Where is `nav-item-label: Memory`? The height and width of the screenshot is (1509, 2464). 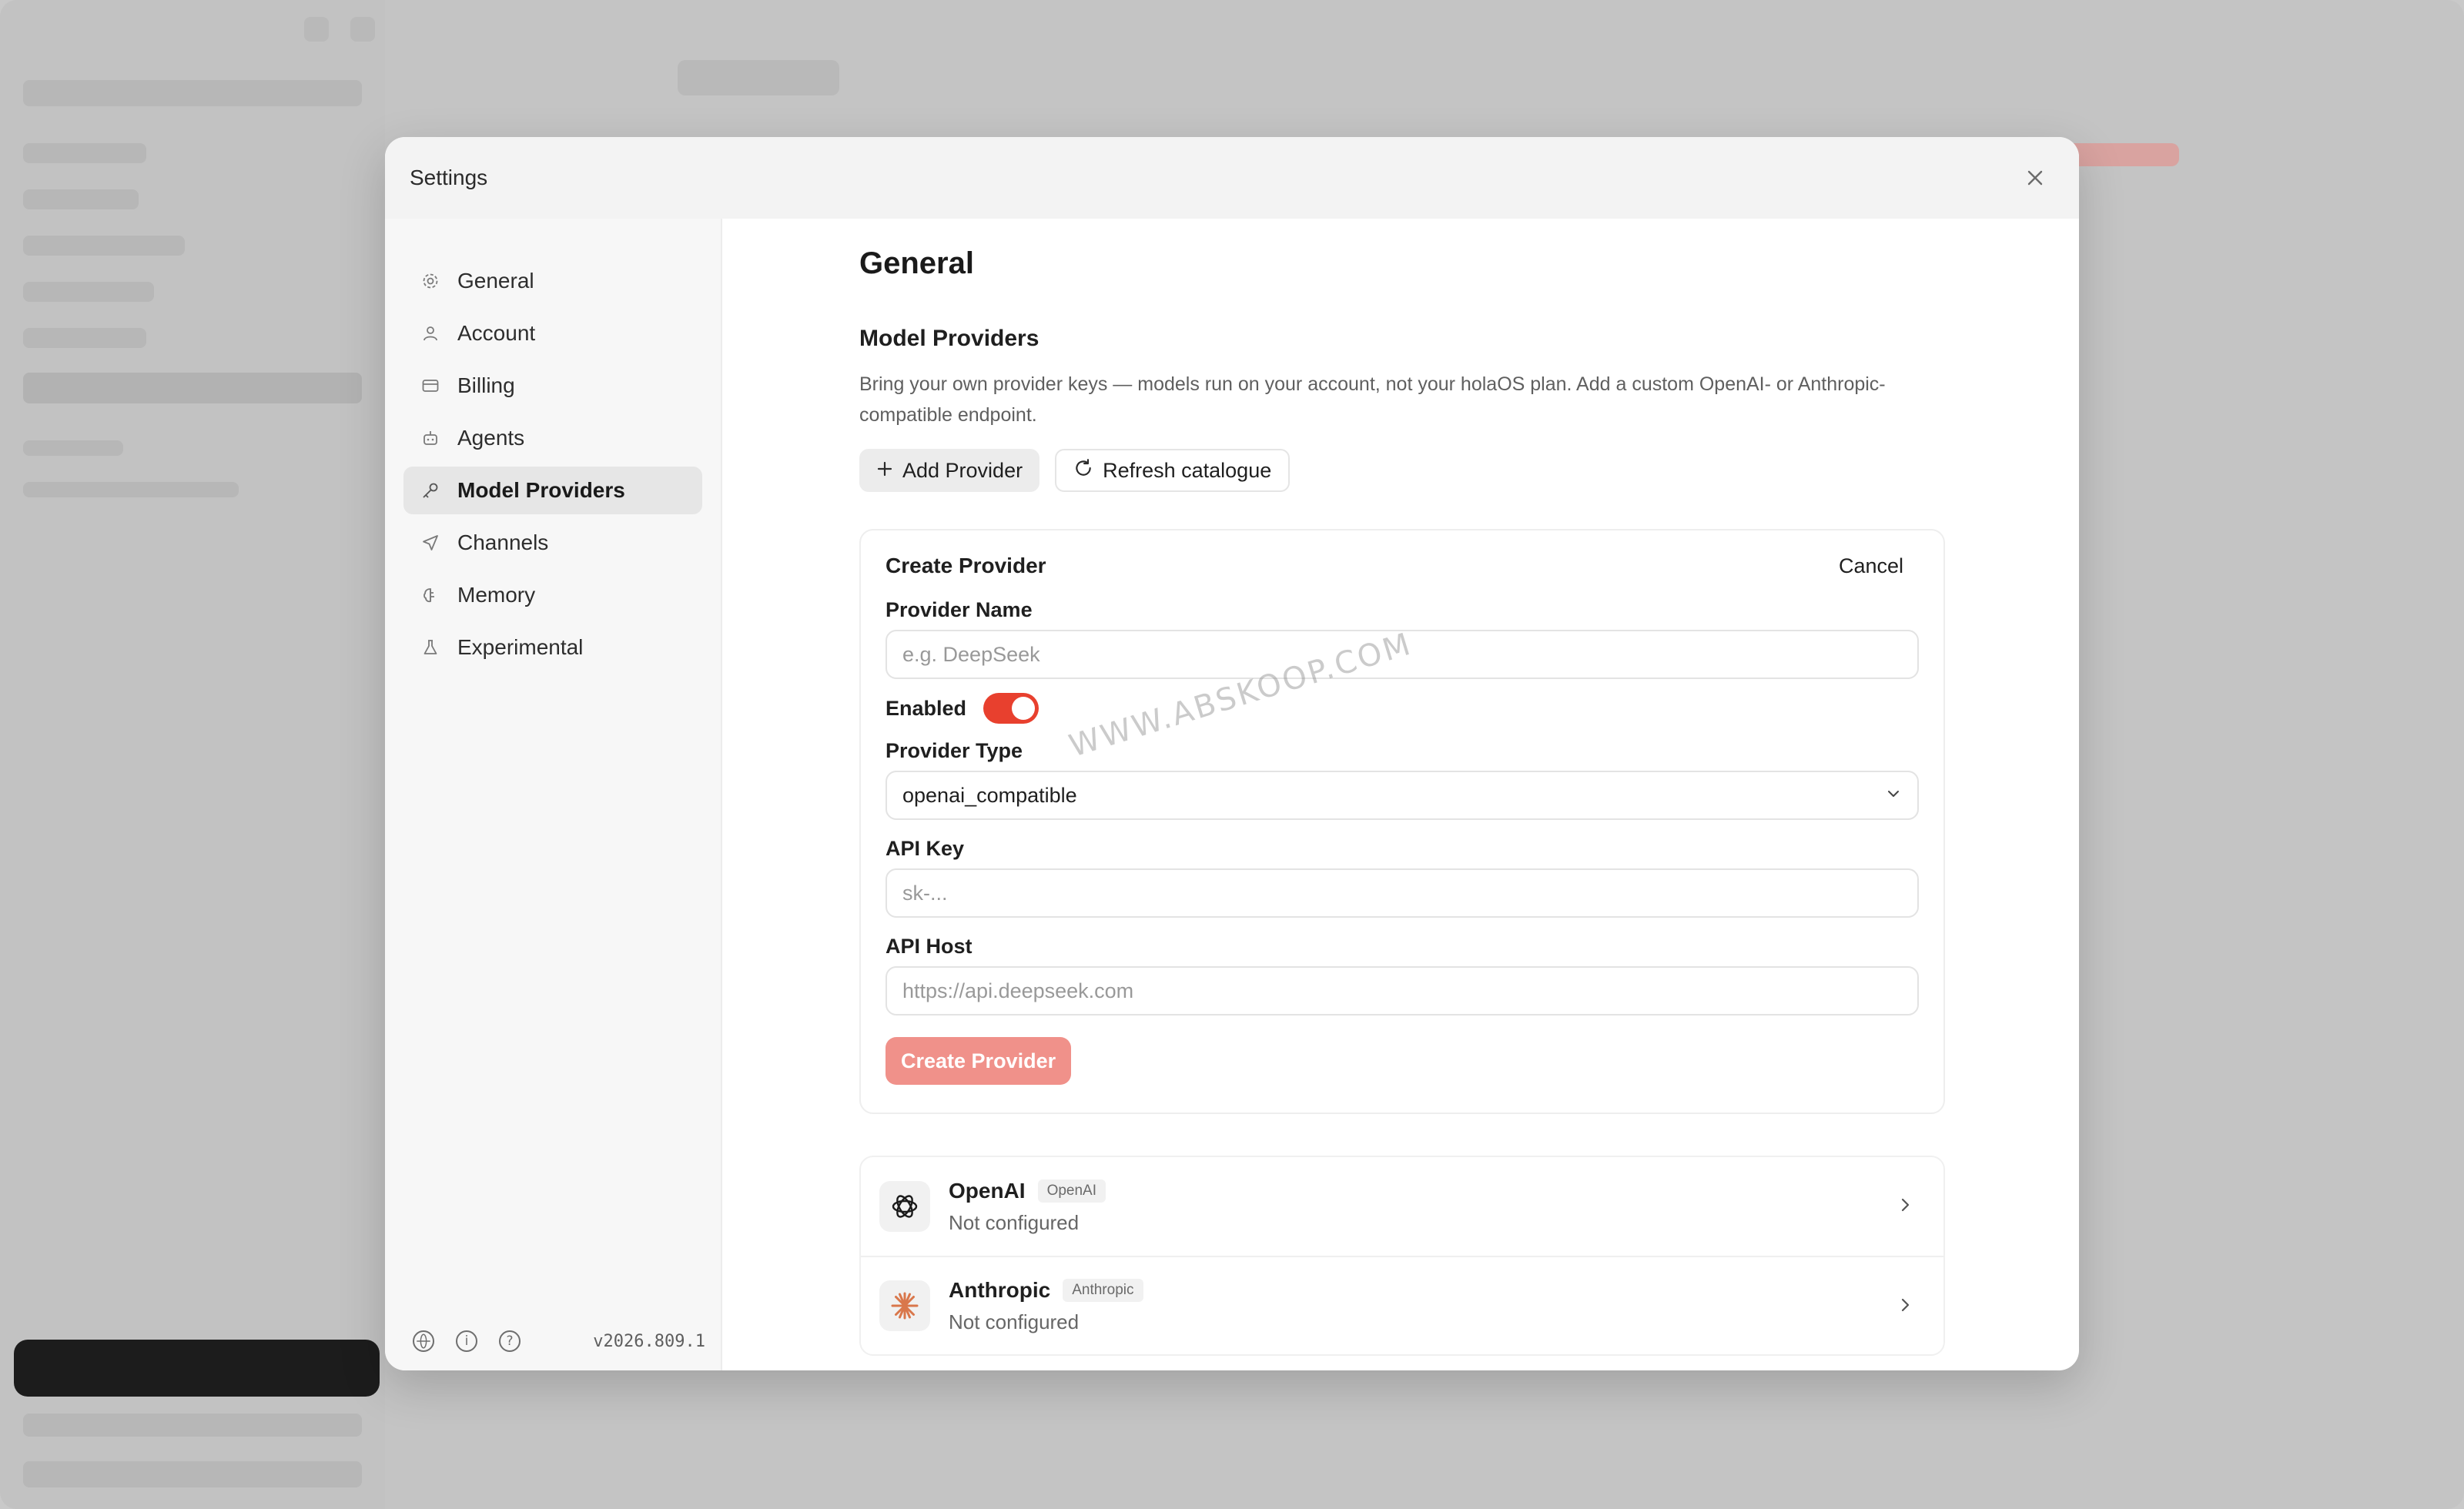
nav-item-label: Memory is located at coordinates (496, 595).